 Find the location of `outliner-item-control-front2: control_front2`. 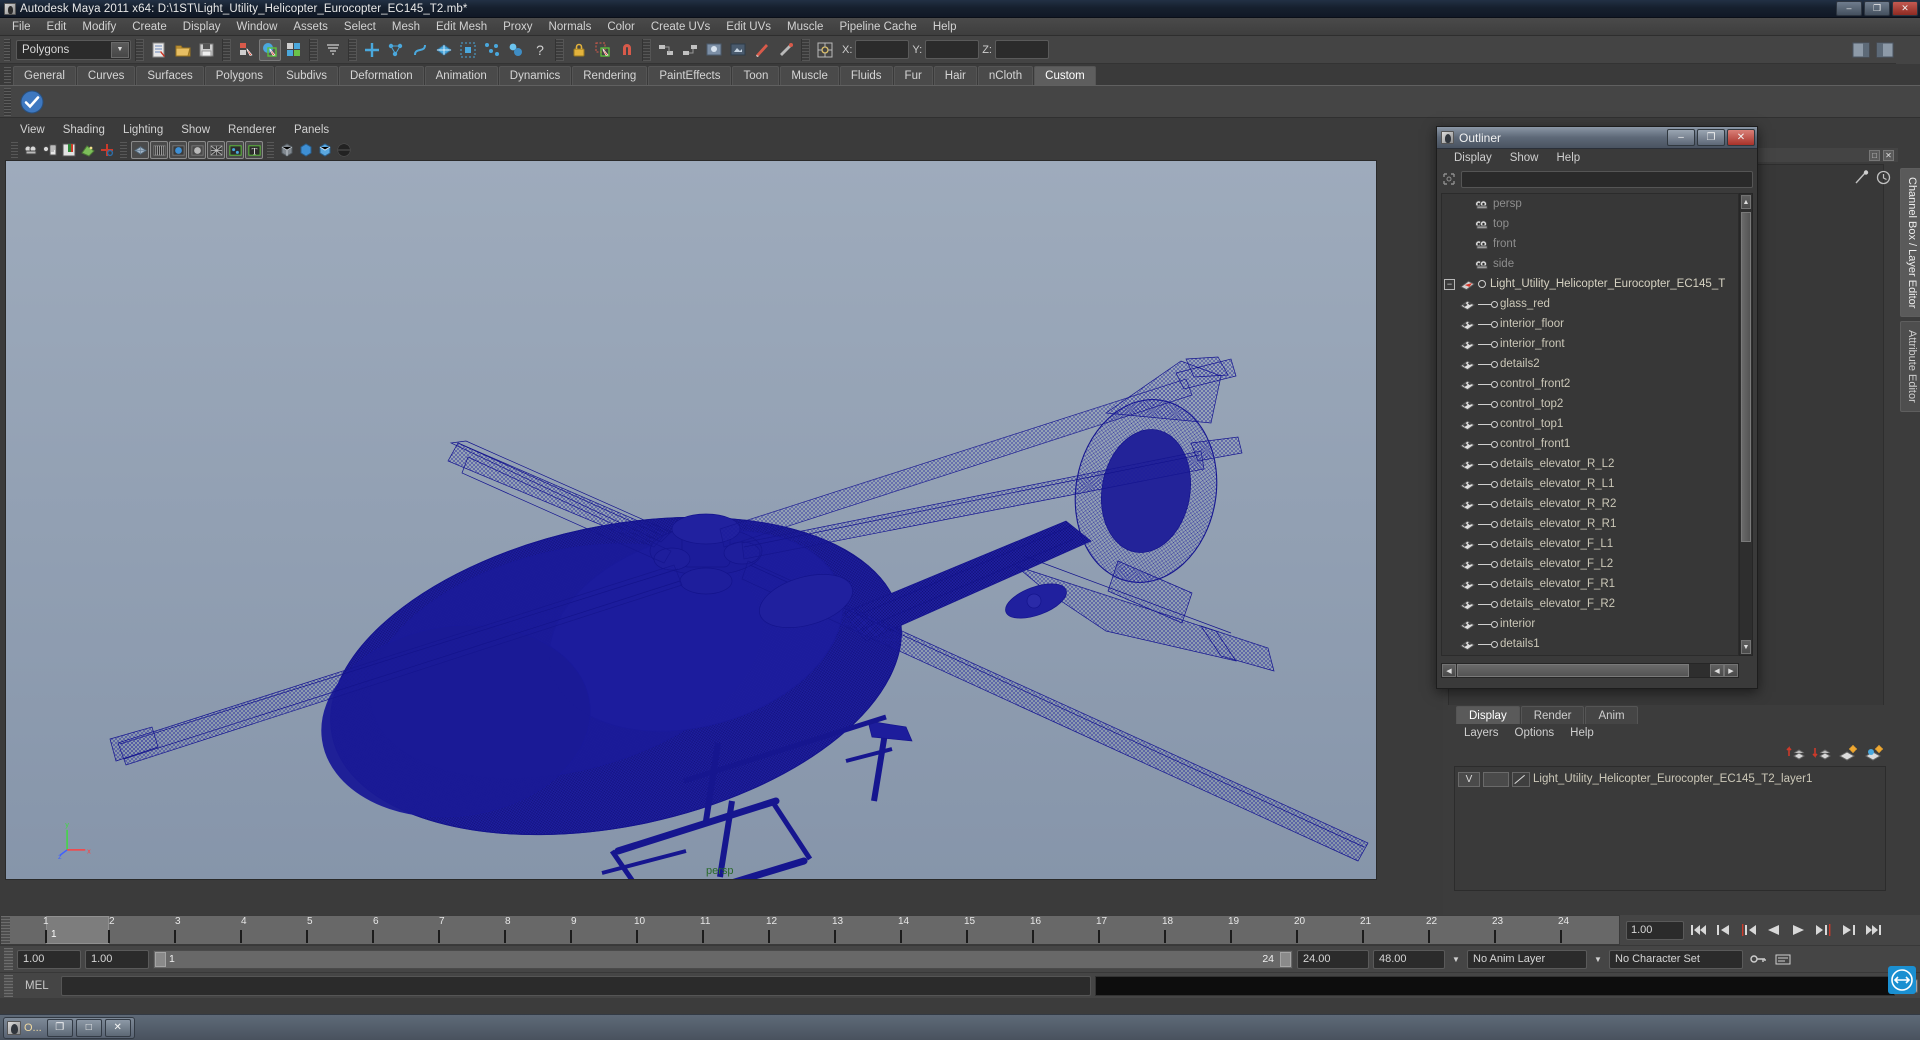

outliner-item-control-front2: control_front2 is located at coordinates (1590, 384).